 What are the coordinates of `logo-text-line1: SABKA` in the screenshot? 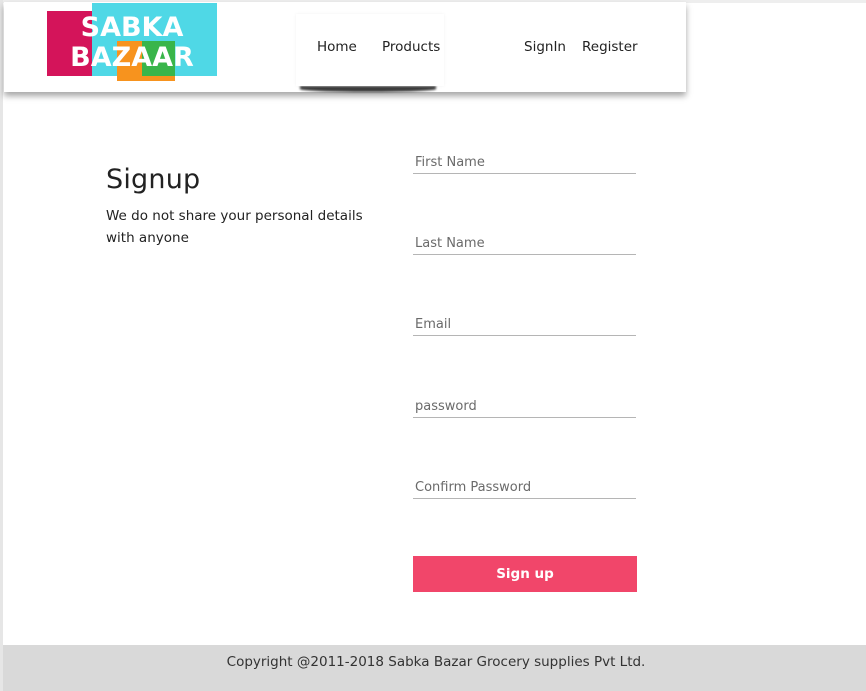 It's located at (132, 27).